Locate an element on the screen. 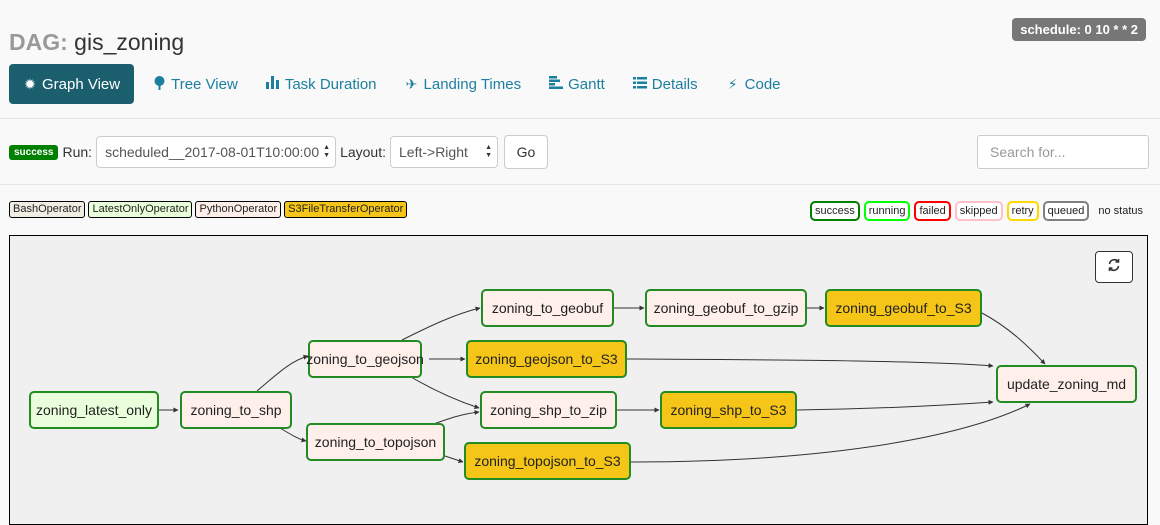  task-node: zoning_topojson_to_S3 is located at coordinates (547, 461).